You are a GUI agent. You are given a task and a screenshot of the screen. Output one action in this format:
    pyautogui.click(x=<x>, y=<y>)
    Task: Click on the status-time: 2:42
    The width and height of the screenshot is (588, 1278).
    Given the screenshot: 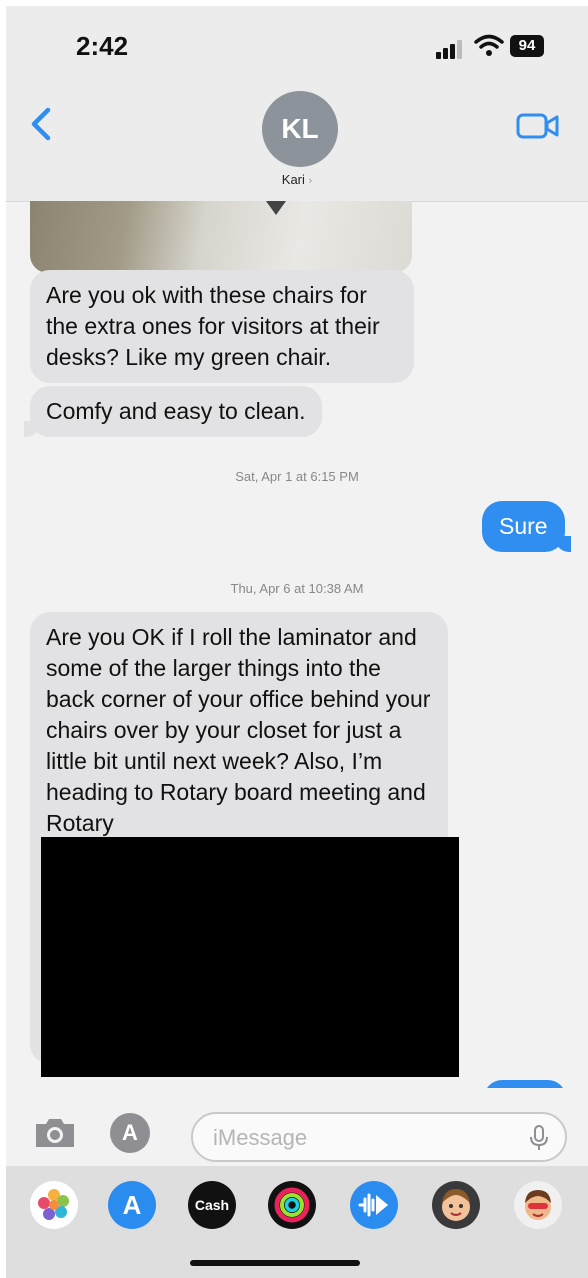 What is the action you would take?
    pyautogui.click(x=102, y=46)
    